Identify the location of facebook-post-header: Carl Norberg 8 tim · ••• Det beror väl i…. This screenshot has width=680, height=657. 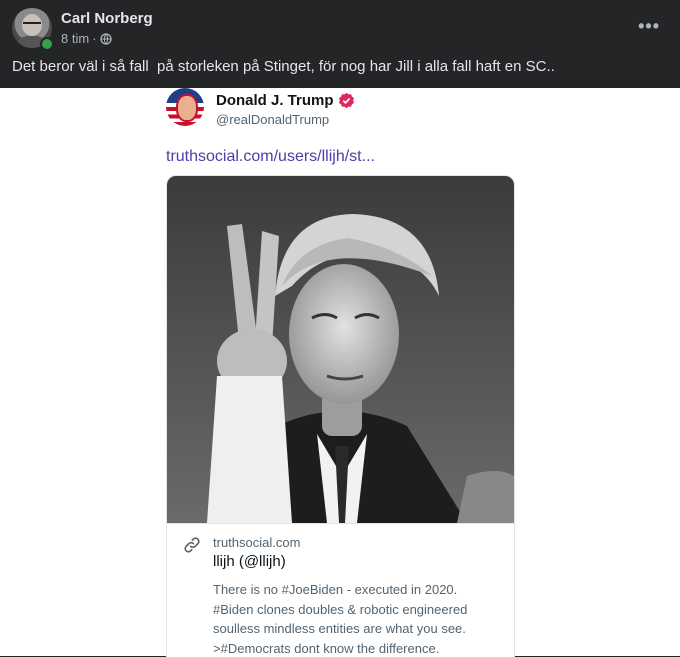
(340, 44).